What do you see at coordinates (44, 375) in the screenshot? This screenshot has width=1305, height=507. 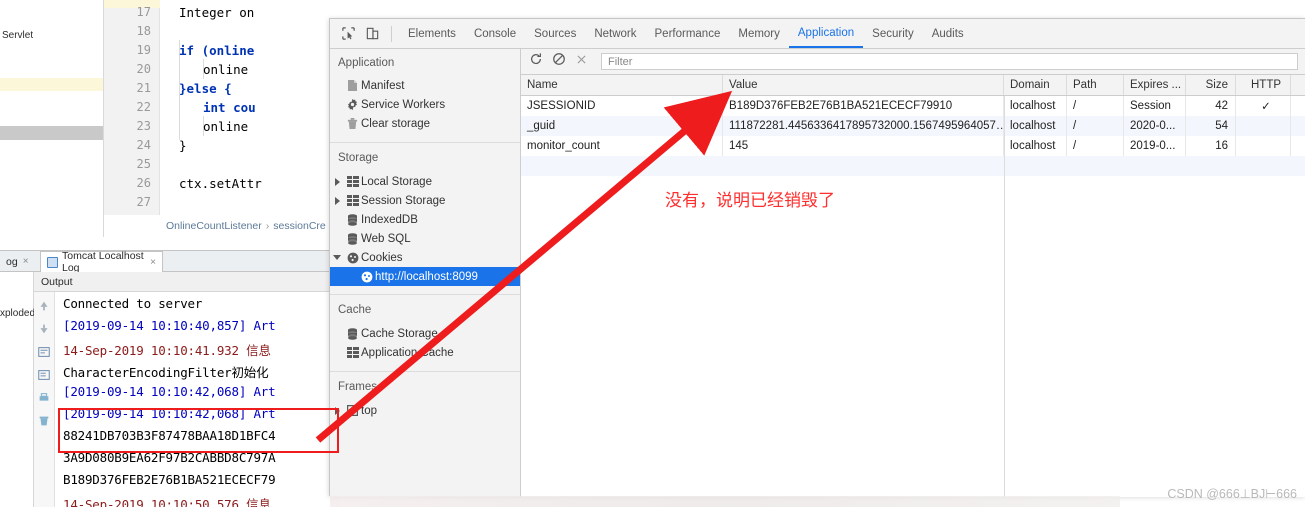 I see `scroll-to-end-icon` at bounding box center [44, 375].